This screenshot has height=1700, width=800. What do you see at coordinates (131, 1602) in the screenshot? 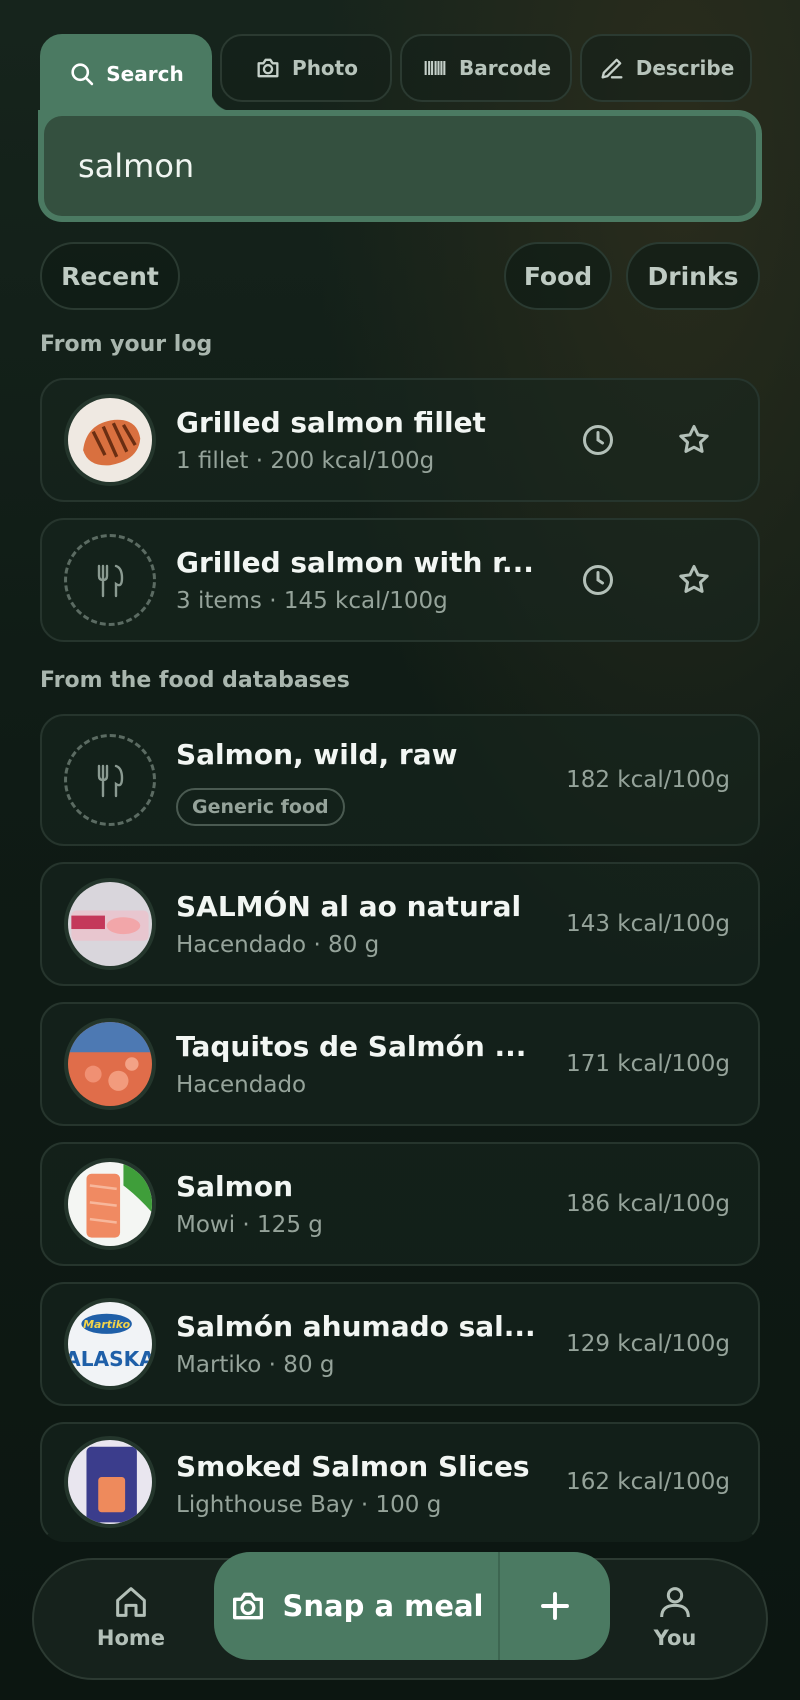
I see `home-icon` at bounding box center [131, 1602].